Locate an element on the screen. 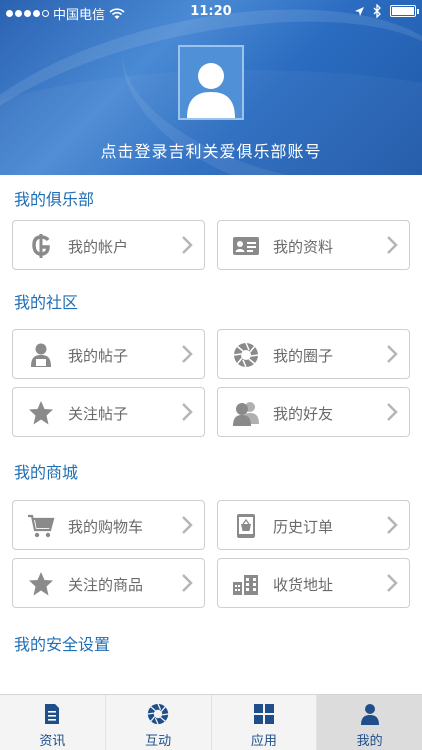 The width and height of the screenshot is (422, 750). document-icon is located at coordinates (52, 714).